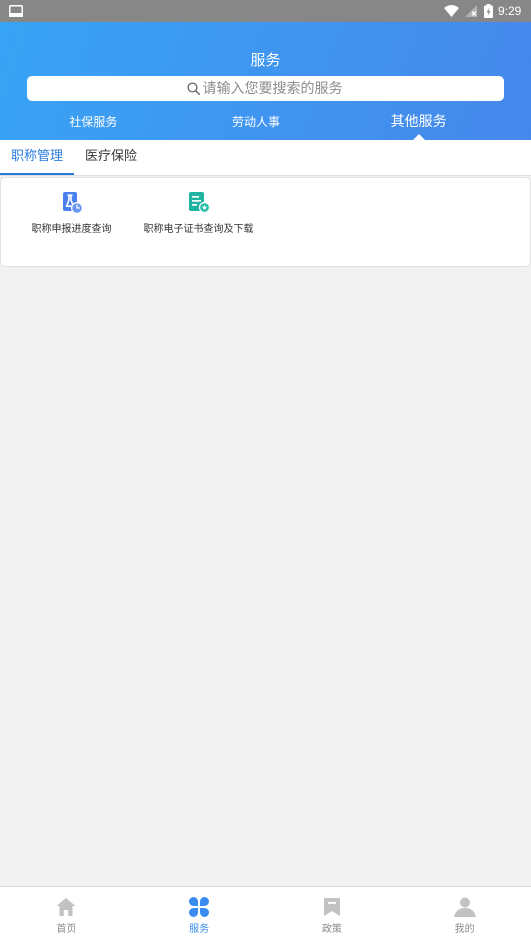 The image size is (531, 944). What do you see at coordinates (66, 929) in the screenshot?
I see `nav-label: 首页` at bounding box center [66, 929].